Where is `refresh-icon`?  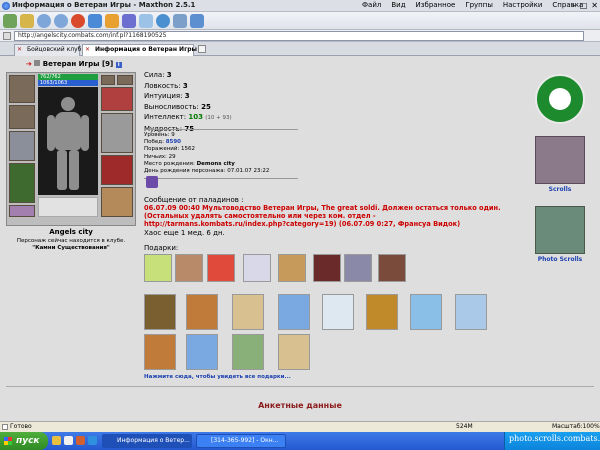 refresh-icon is located at coordinates (95, 21).